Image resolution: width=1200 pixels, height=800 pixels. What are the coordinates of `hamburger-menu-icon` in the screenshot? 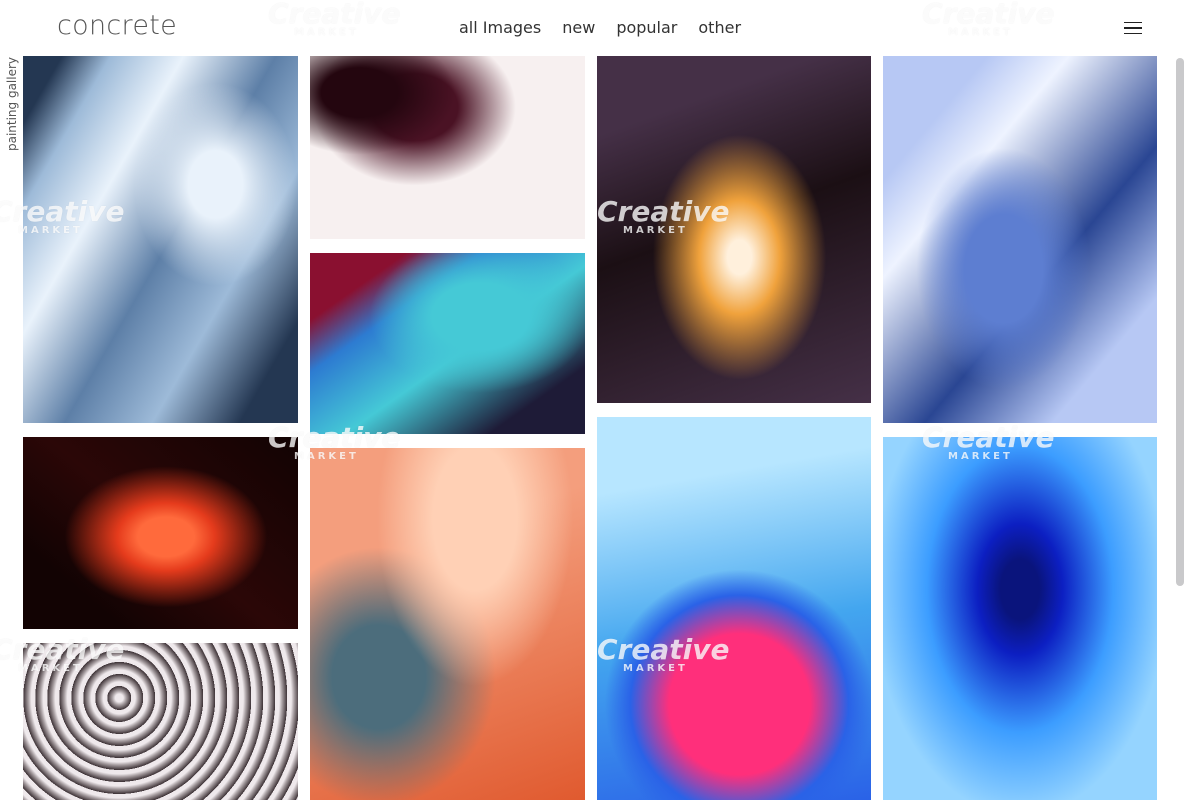 It's located at (1133, 28).